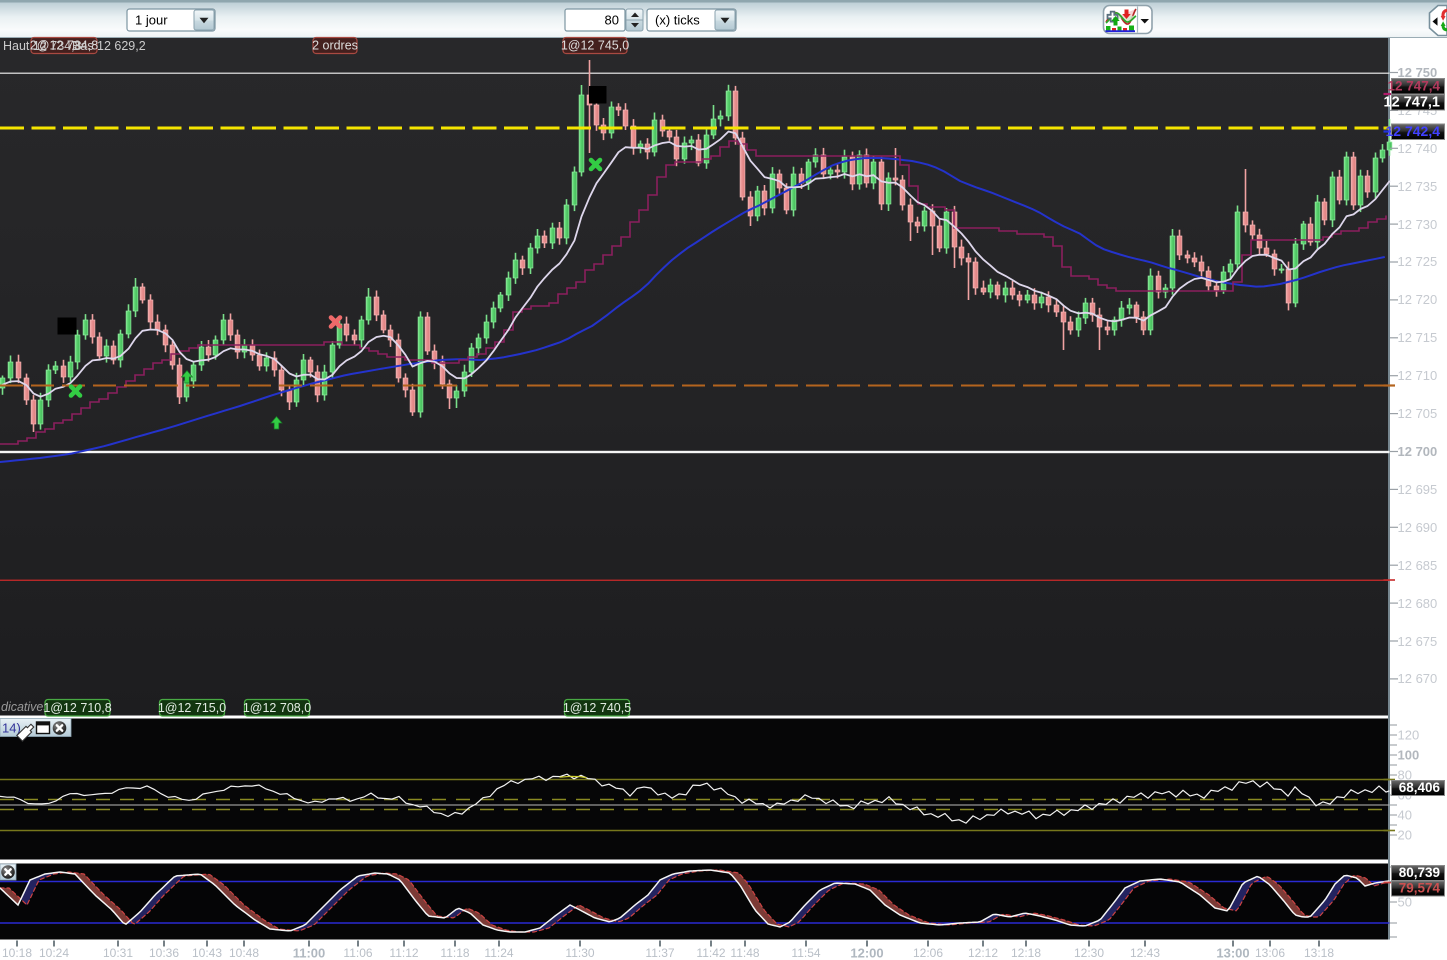 The height and width of the screenshot is (960, 1447). Describe the element at coordinates (42, 46) in the screenshot. I see `svg-text: Haut 12 734,8` at that location.